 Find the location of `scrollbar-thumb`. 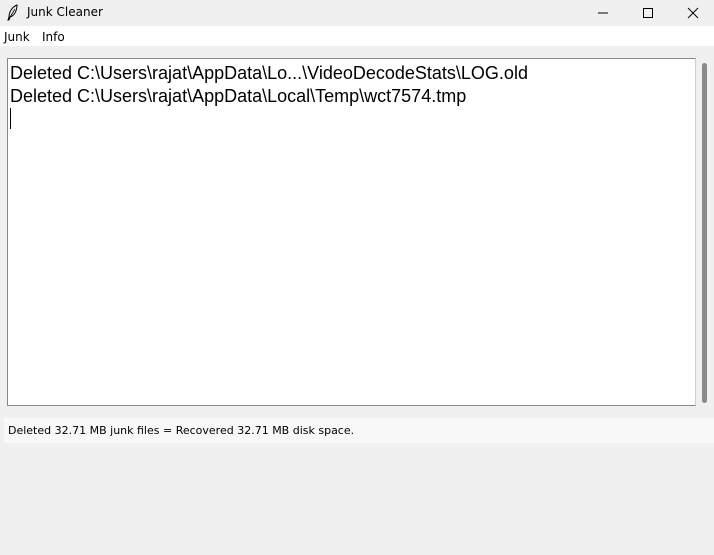

scrollbar-thumb is located at coordinates (704, 233).